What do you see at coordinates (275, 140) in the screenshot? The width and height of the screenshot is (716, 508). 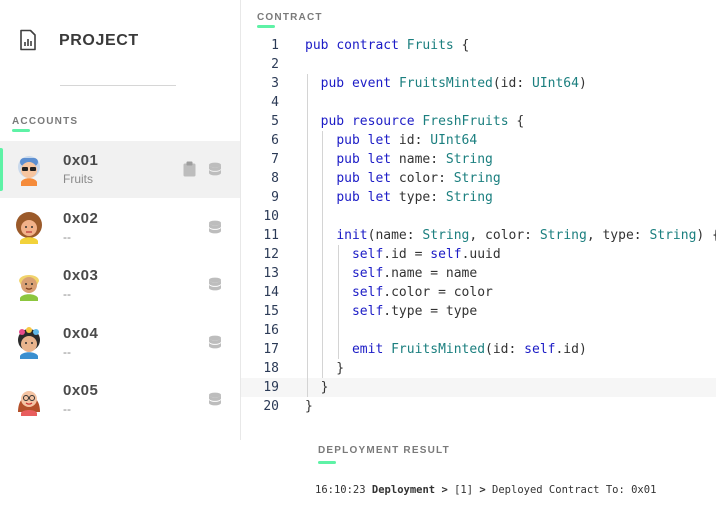 I see `line-number: 6` at bounding box center [275, 140].